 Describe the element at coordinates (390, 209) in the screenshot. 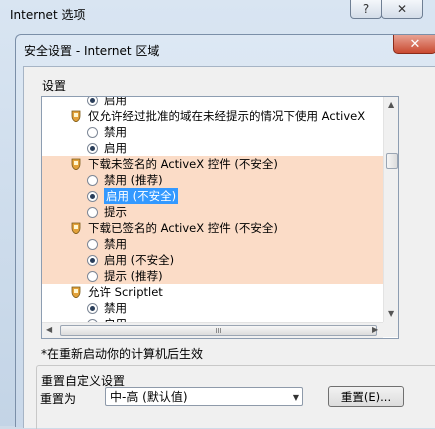

I see `vertical-scrollbar: ▲ ▼` at that location.